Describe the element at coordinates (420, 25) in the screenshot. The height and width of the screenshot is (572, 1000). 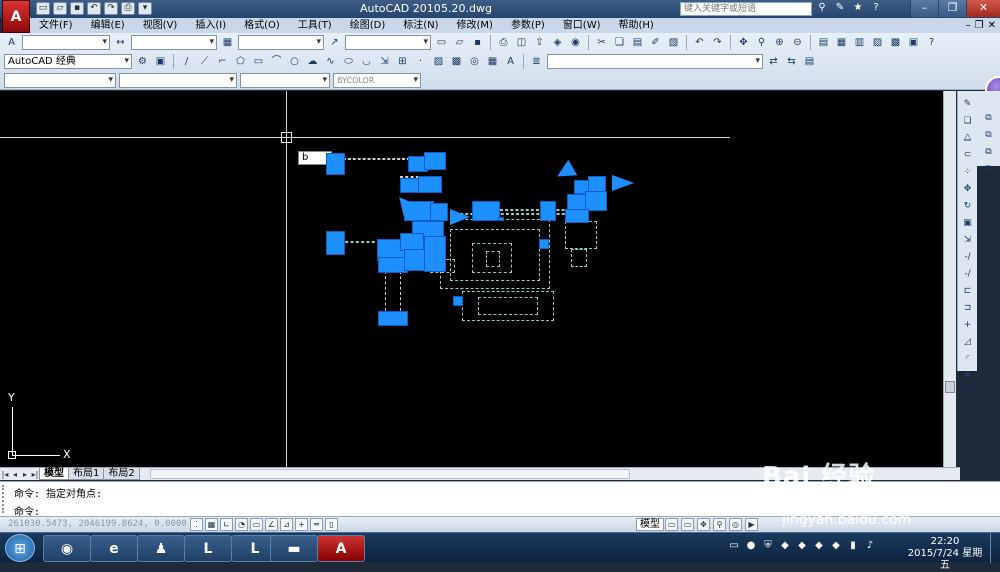
I see `menu-dimension: 标注(N)` at that location.